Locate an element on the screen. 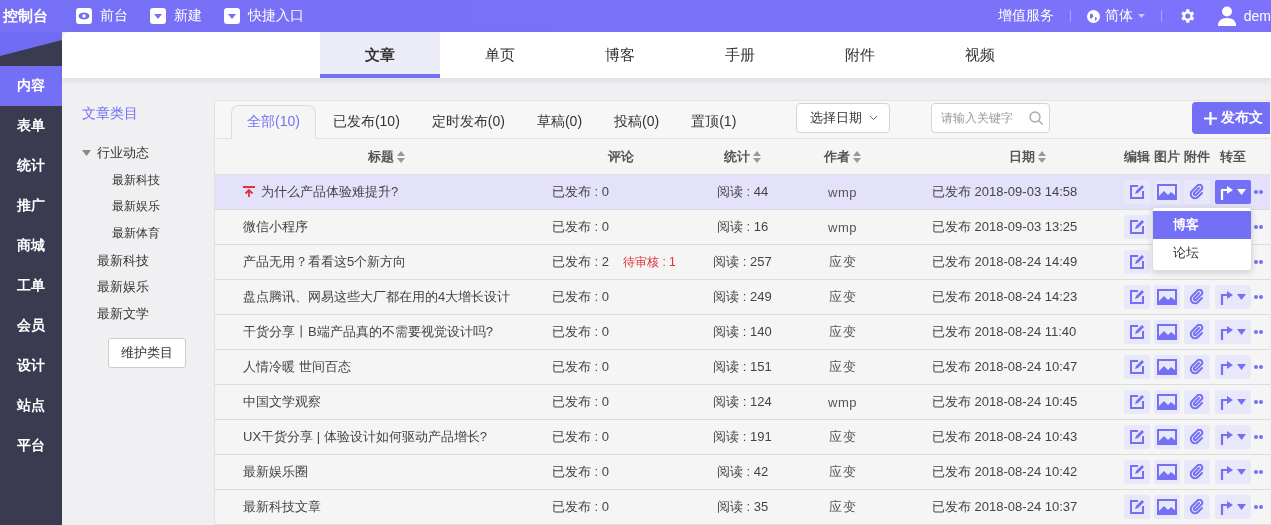 This screenshot has width=1271, height=525. table-row: 盘点腾讯、网易这些大厂都在用的4大增长设计 已发布 : 0 阅读 : 249 应变 已发布 2018-08-24 14:23 is located at coordinates (742, 297).